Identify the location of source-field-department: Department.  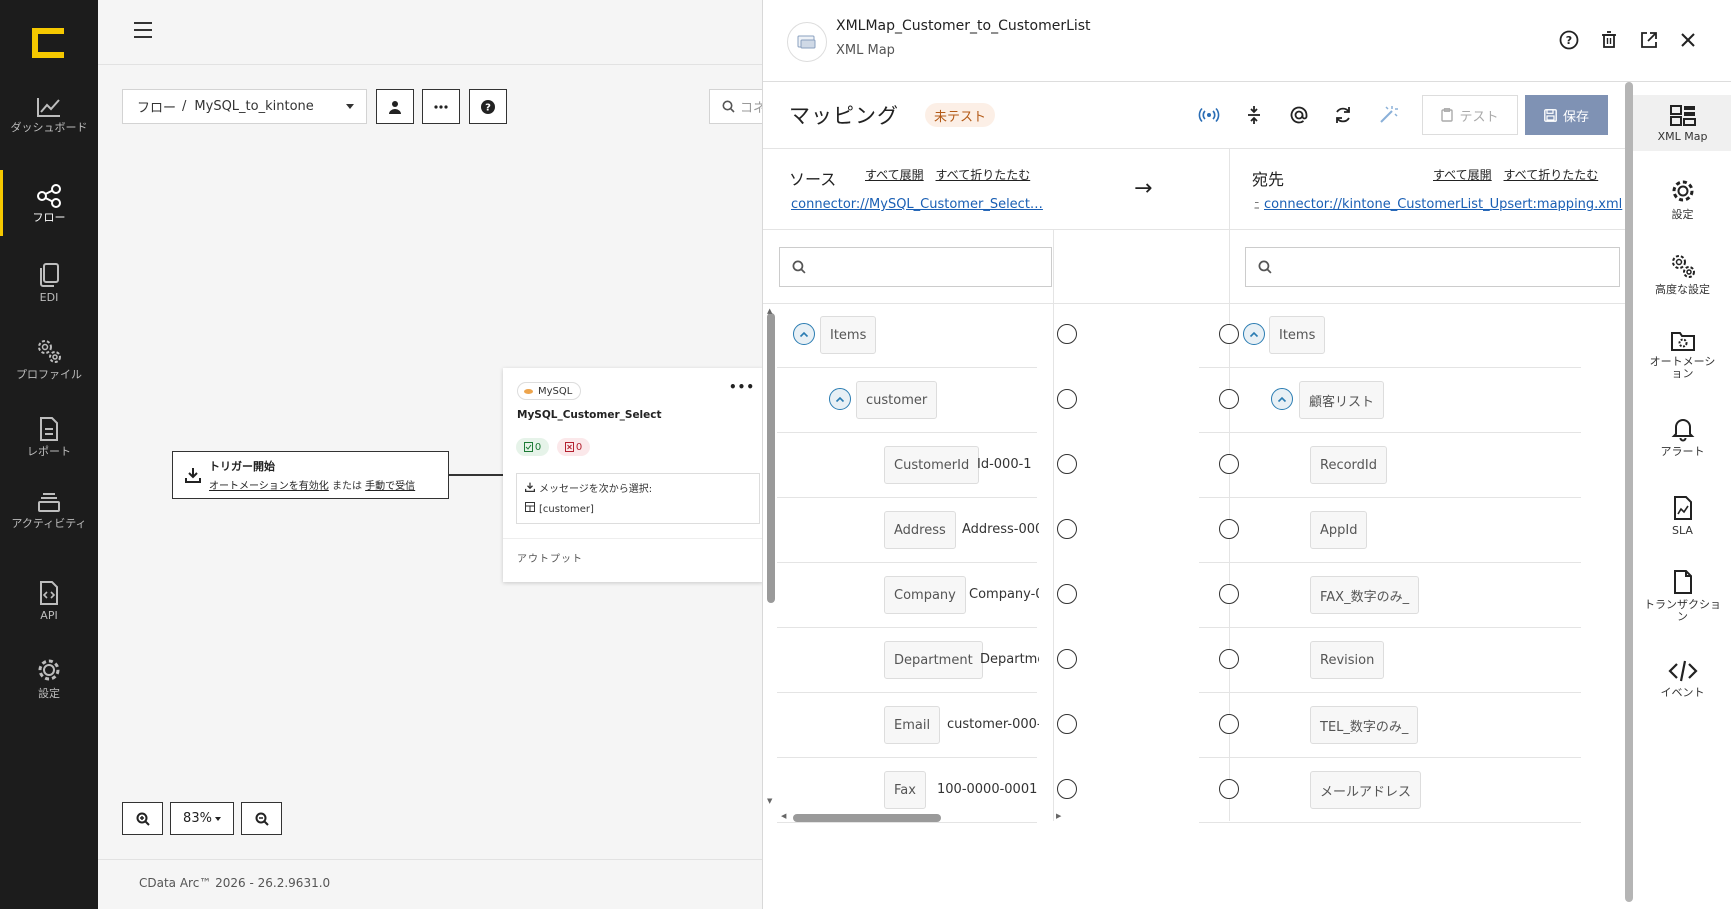
(933, 660).